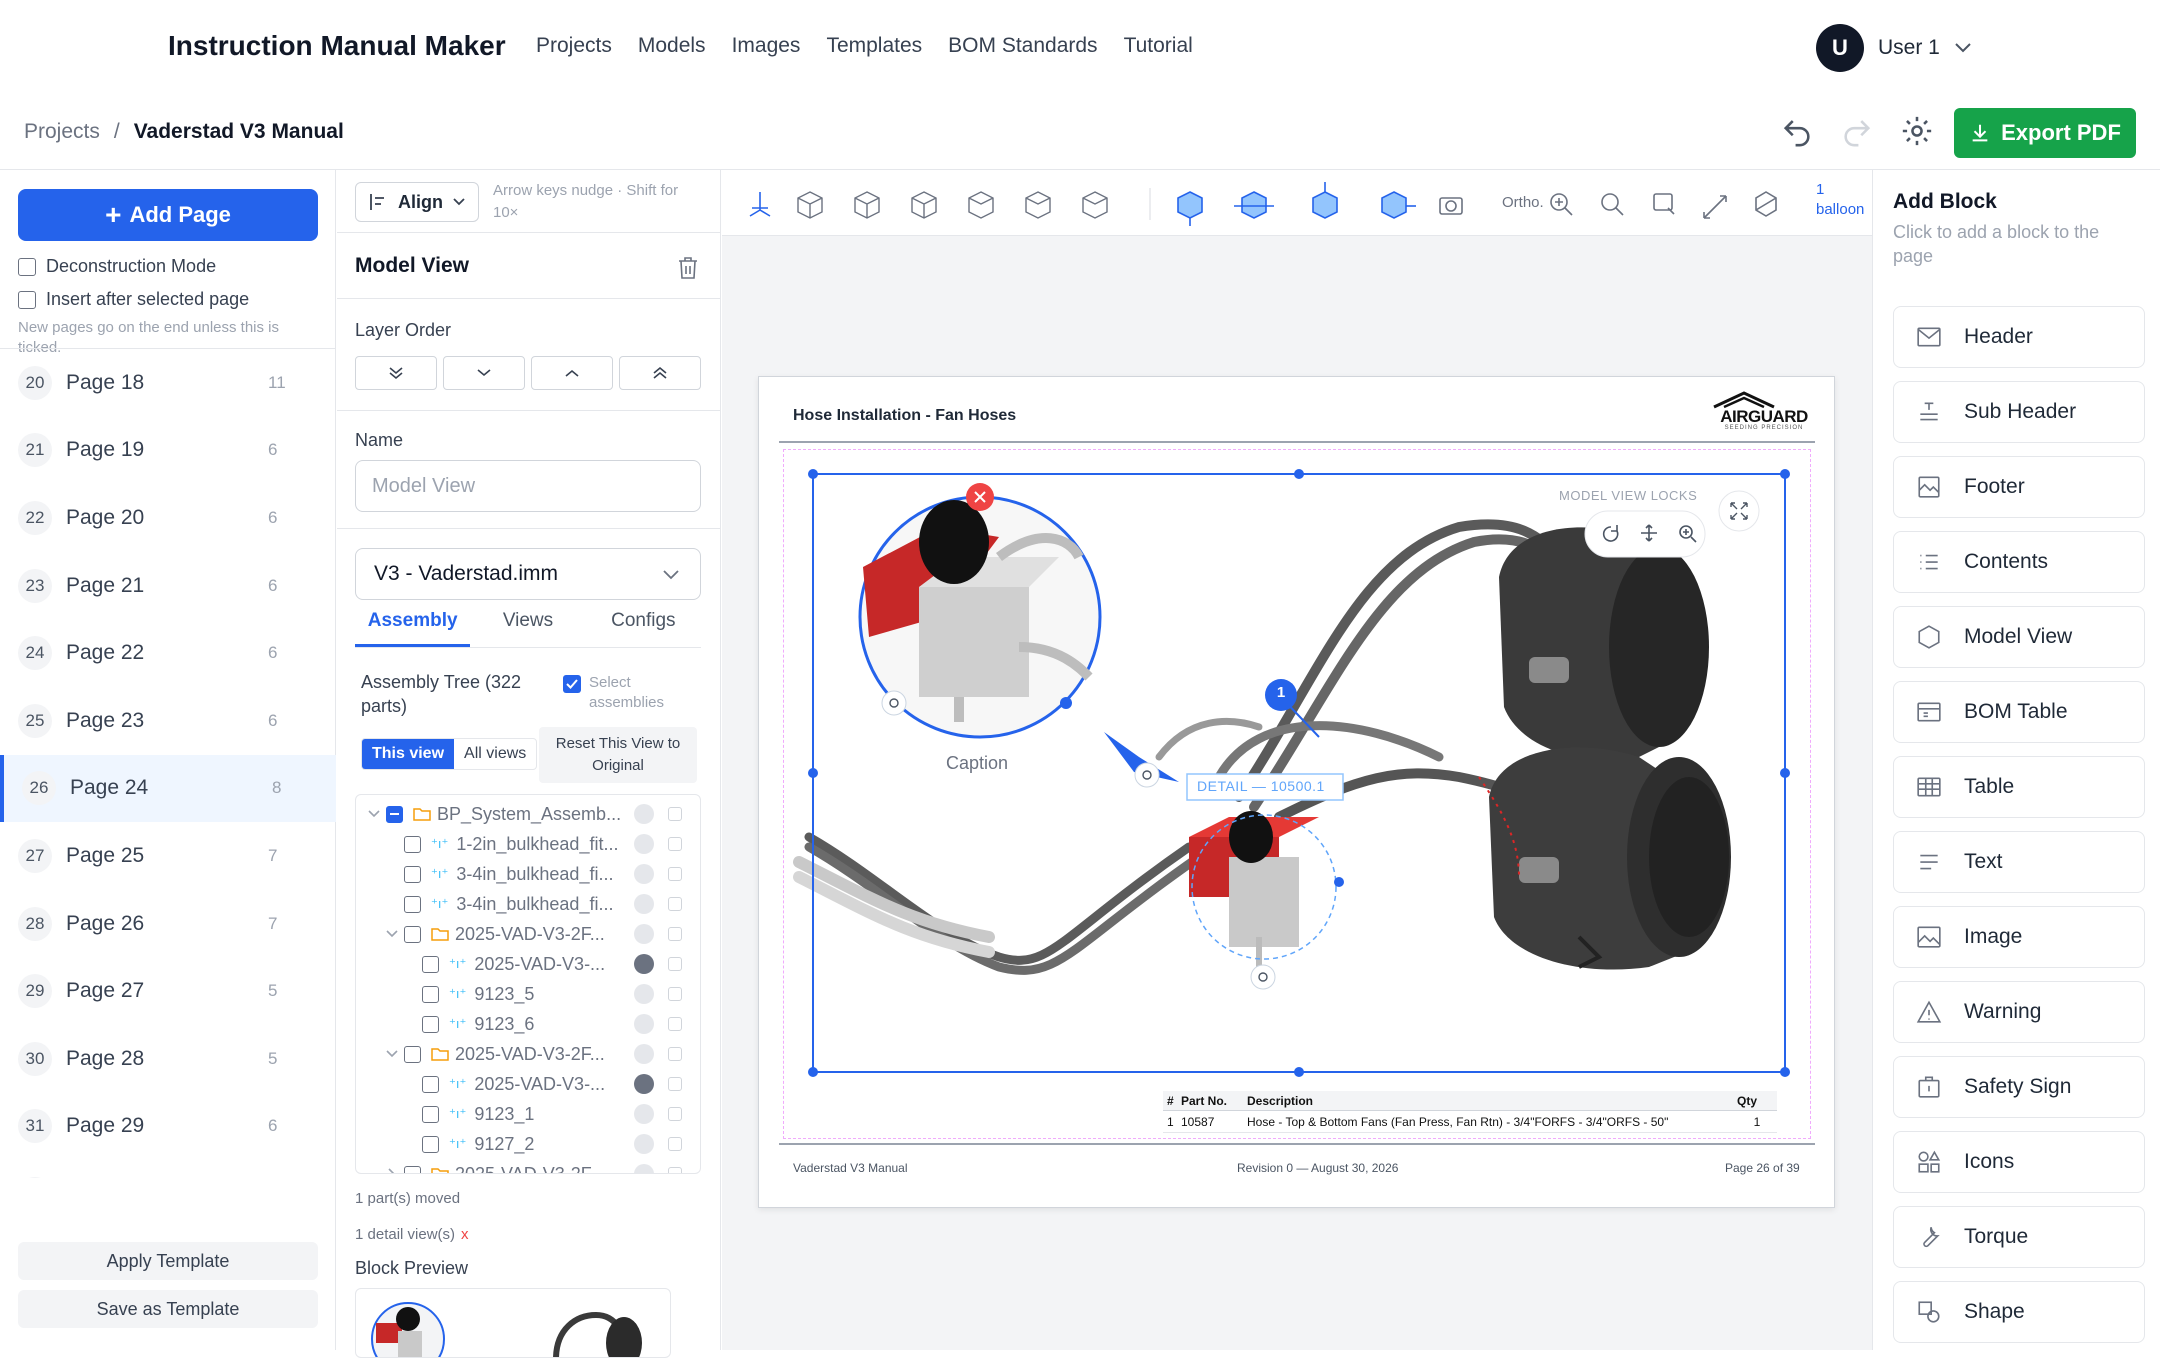 The width and height of the screenshot is (2160, 1358). I want to click on balloon-tool: 1 balloon, so click(1840, 200).